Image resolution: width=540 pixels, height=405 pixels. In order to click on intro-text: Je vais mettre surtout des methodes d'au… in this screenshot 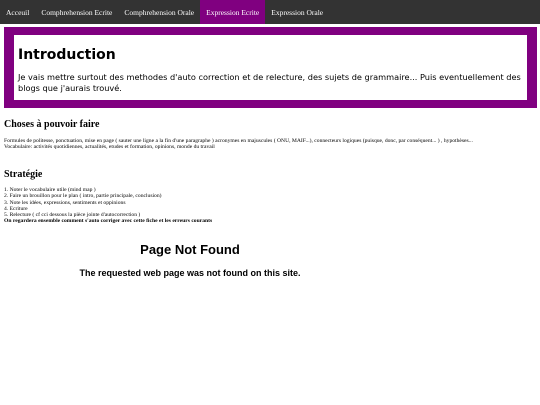, I will do `click(269, 82)`.